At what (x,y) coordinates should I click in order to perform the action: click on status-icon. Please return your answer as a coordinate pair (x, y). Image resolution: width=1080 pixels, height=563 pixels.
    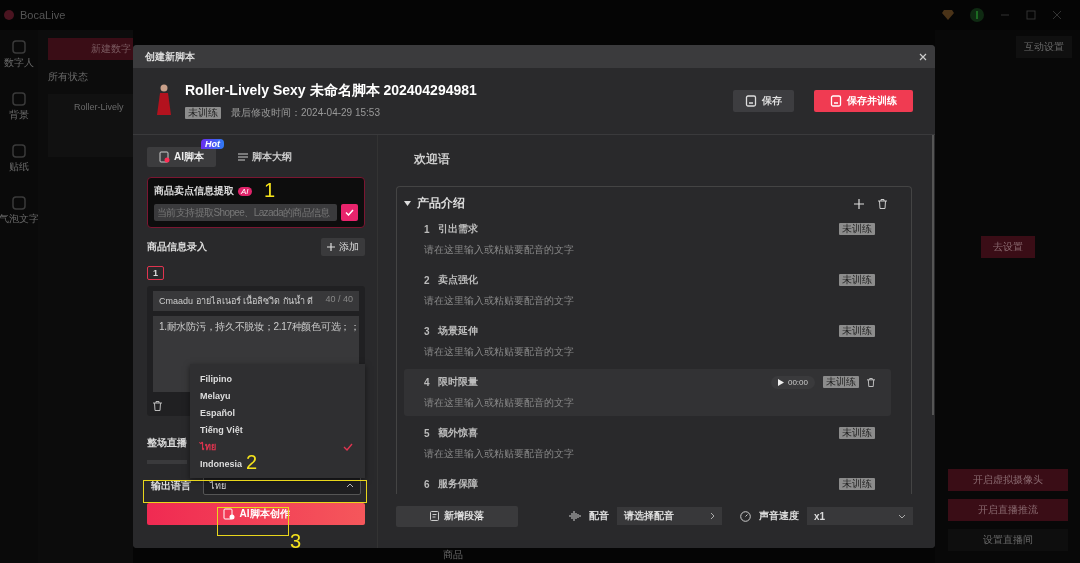
    Looking at the image, I should click on (977, 15).